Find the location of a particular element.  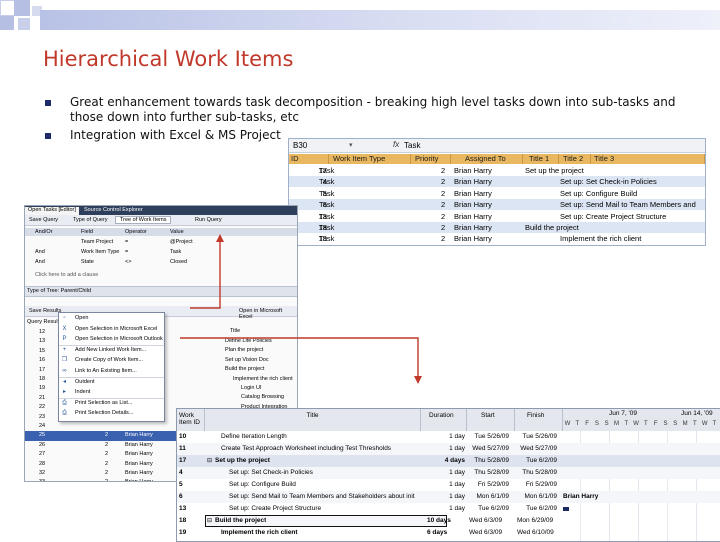

col-header-start: Start is located at coordinates (491, 420).